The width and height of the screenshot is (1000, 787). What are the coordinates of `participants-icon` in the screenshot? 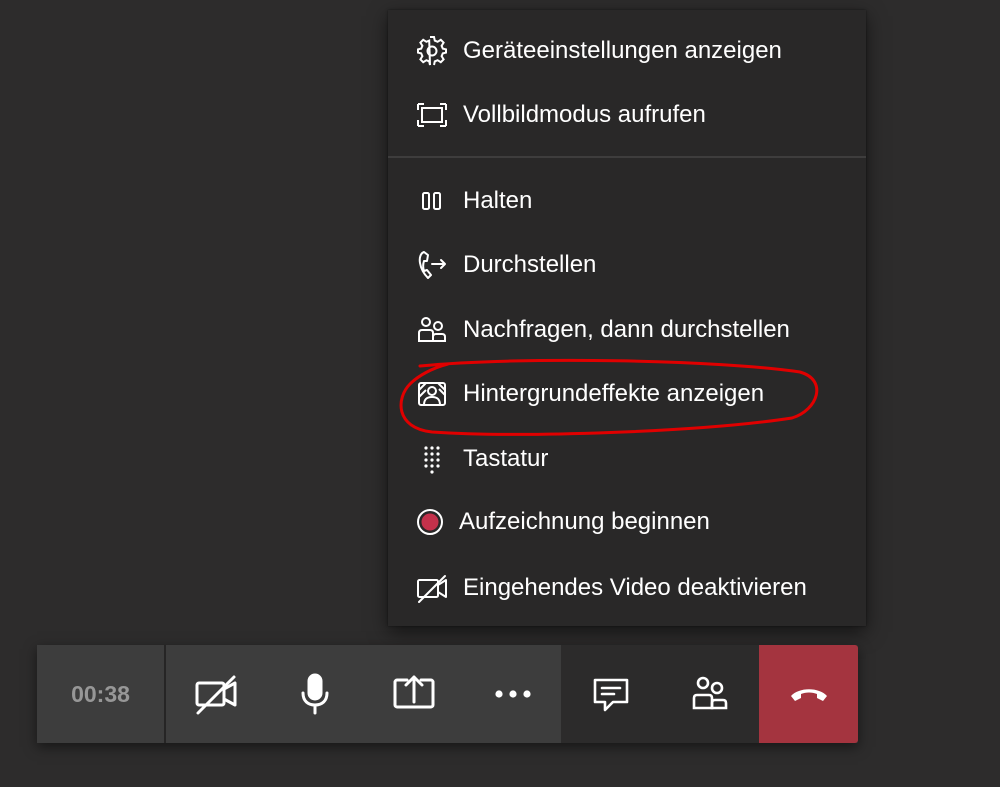 It's located at (710, 694).